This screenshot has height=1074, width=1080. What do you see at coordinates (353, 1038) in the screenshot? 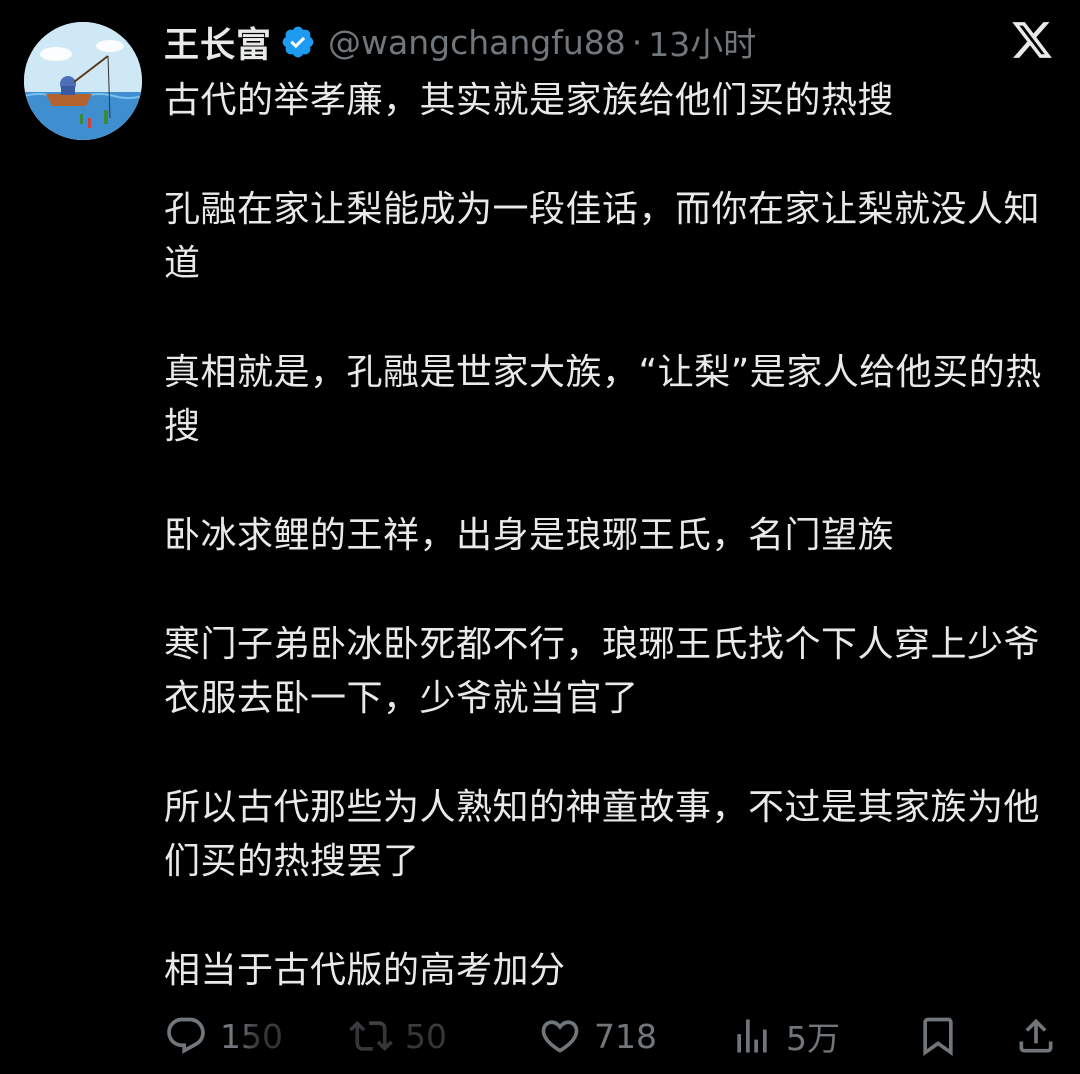
I see `watermark-overlay` at bounding box center [353, 1038].